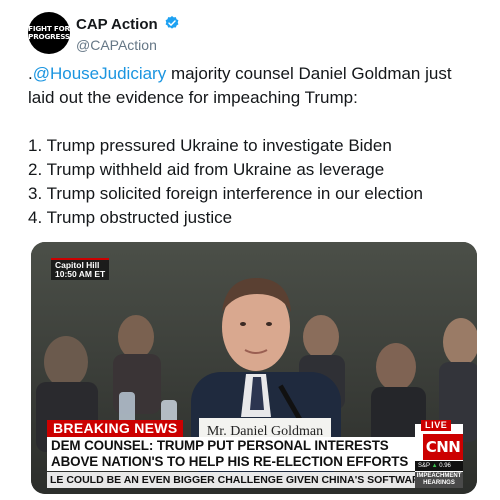 The width and height of the screenshot is (500, 500). What do you see at coordinates (130, 217) in the screenshot?
I see `list-item: 4. Trump obstructed justice` at bounding box center [130, 217].